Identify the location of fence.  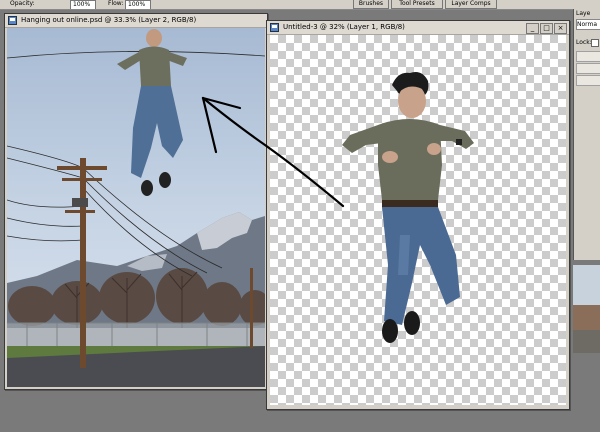
(136, 335).